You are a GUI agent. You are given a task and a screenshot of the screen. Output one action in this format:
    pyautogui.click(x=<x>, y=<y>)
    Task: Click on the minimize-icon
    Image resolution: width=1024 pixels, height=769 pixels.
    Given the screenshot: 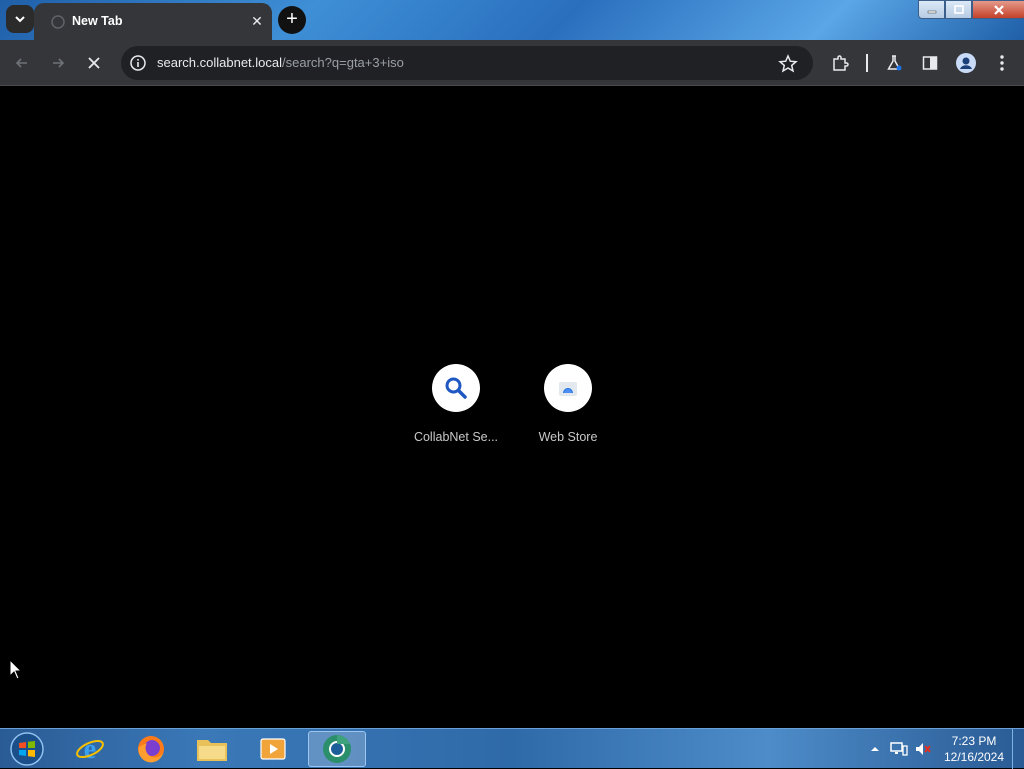 What is the action you would take?
    pyautogui.click(x=931, y=11)
    